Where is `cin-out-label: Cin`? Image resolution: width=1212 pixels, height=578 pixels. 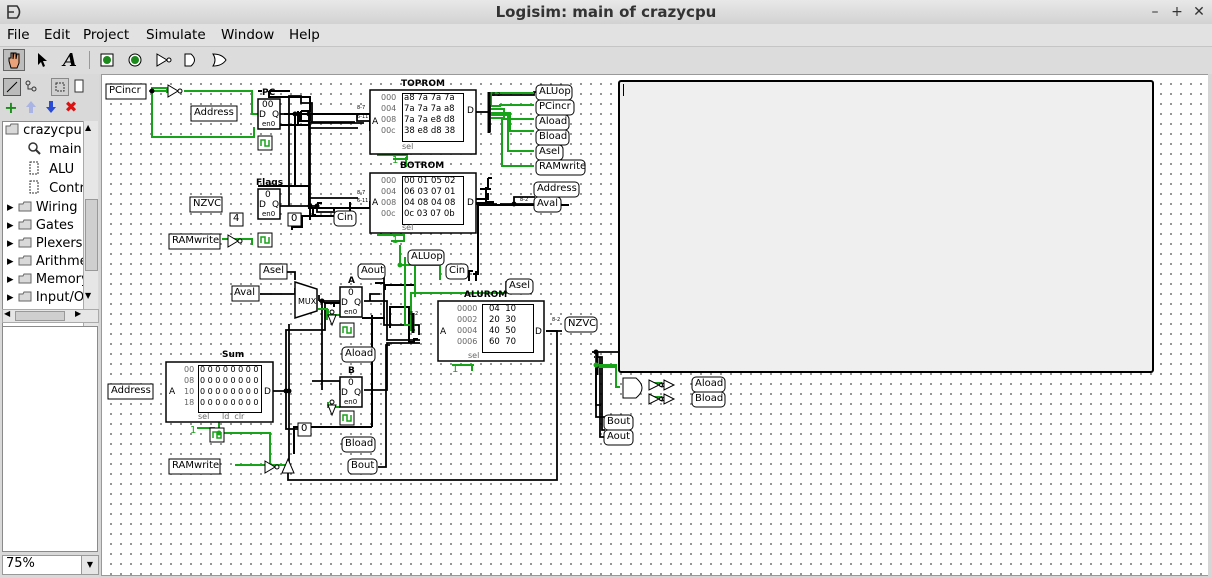 cin-out-label: Cin is located at coordinates (345, 217).